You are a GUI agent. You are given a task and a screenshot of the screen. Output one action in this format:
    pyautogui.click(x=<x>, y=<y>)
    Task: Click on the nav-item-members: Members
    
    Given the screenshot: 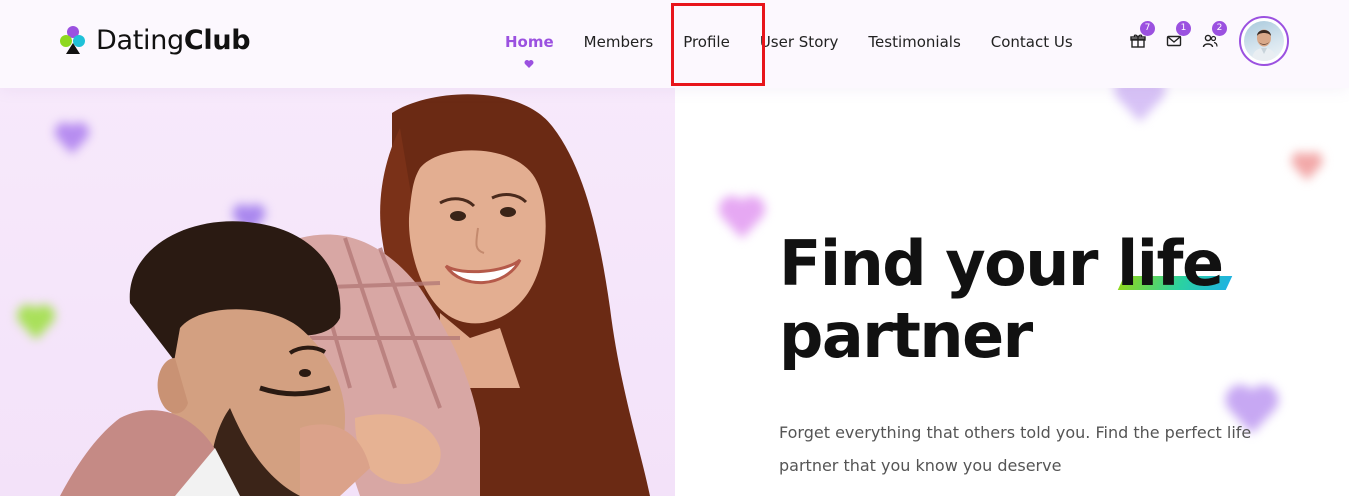 What is the action you would take?
    pyautogui.click(x=619, y=42)
    